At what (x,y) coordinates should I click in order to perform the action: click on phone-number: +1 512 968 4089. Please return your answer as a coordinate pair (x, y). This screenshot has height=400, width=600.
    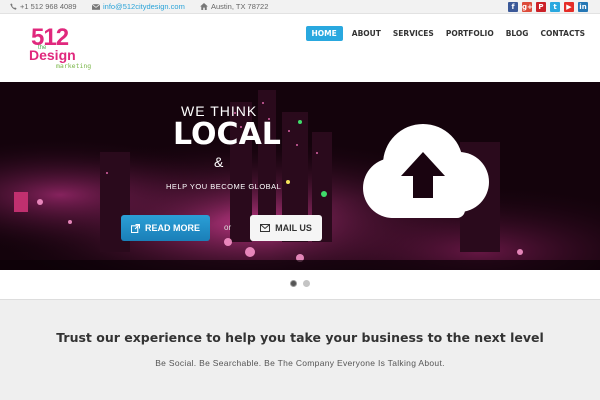
    Looking at the image, I should click on (48, 6).